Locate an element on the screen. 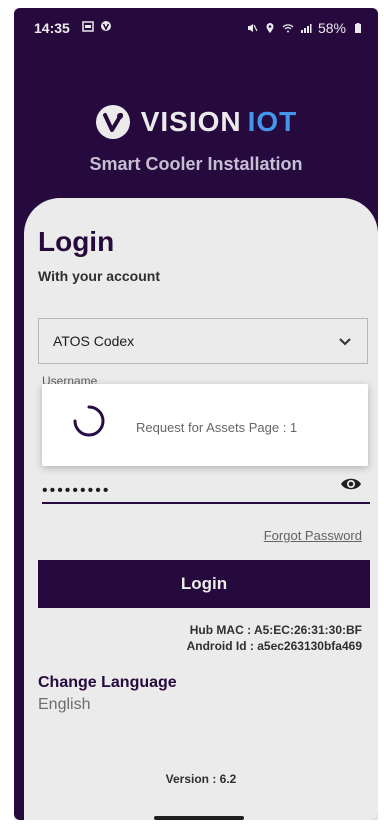  progress-dialog: Request for Assets Page : 1 is located at coordinates (205, 425).